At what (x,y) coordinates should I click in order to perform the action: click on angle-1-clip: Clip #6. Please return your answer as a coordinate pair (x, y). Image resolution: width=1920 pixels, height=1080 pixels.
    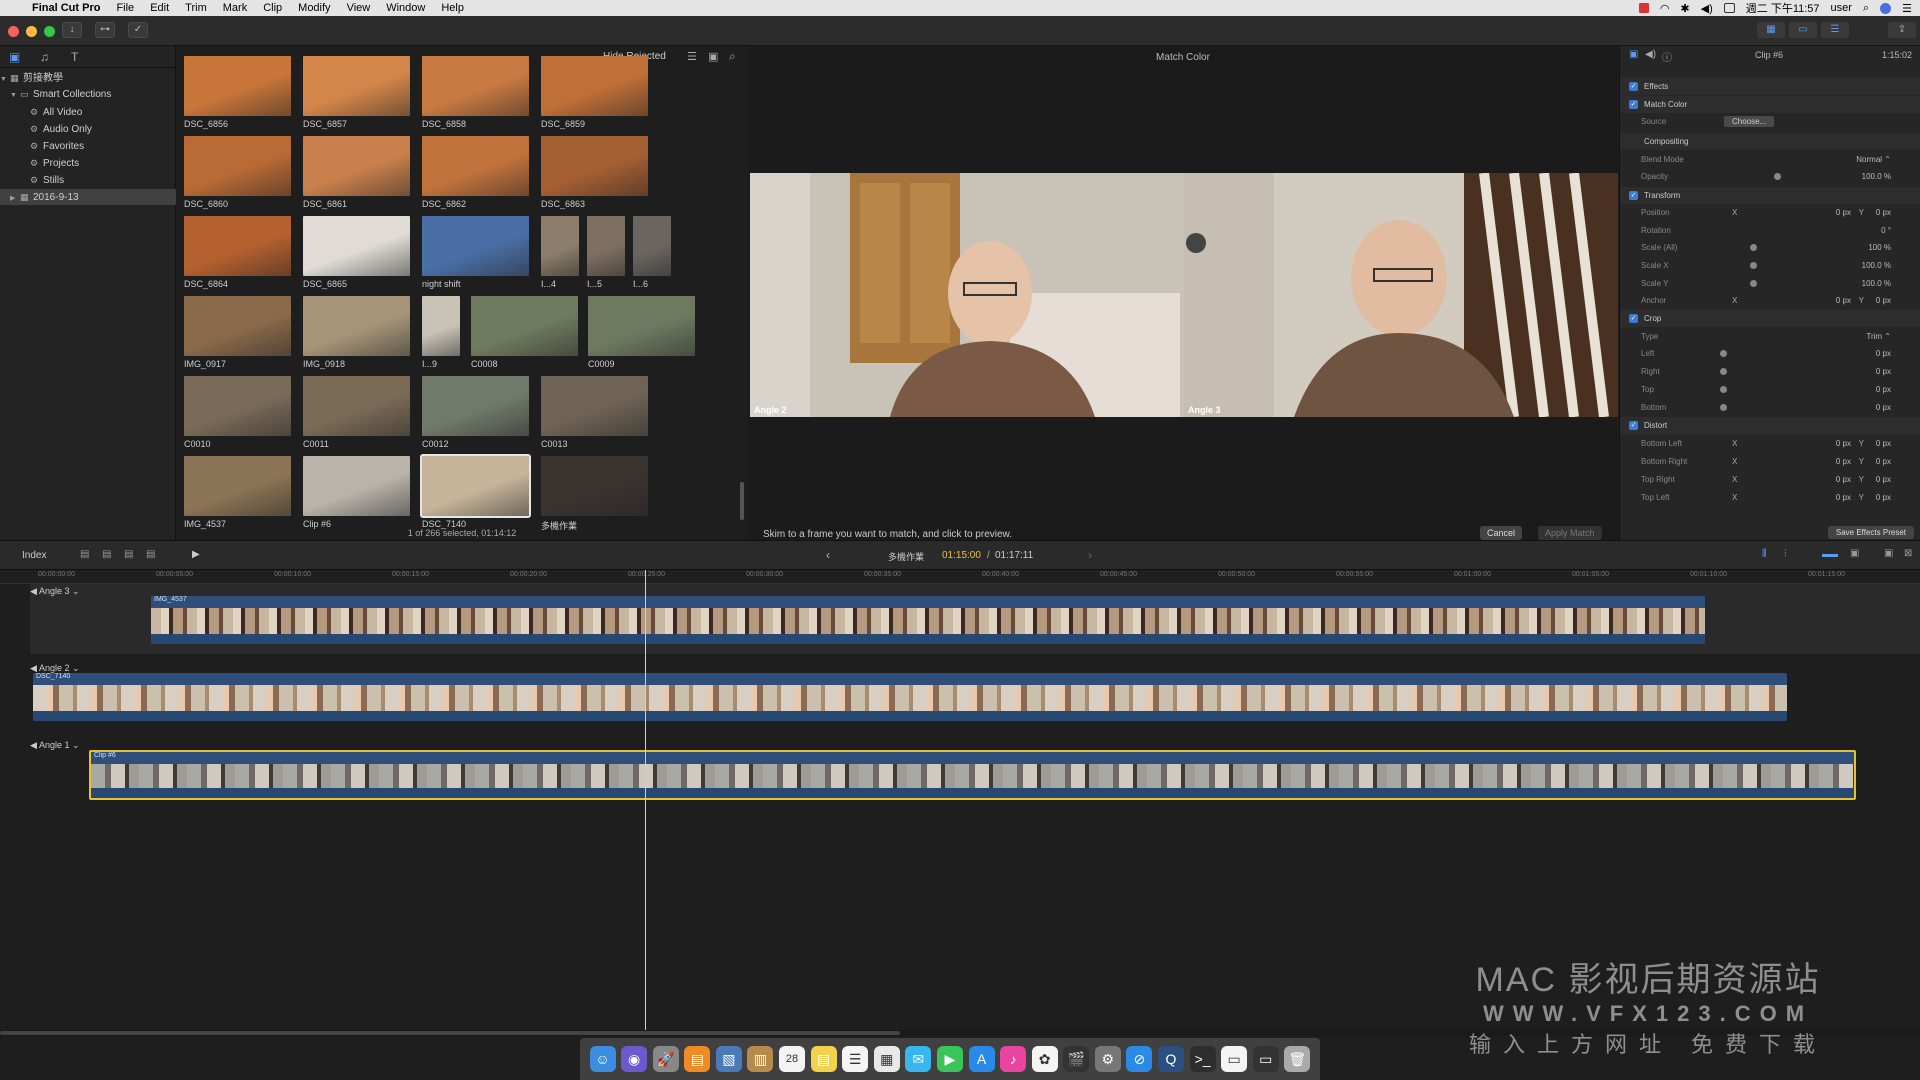
    Looking at the image, I should click on (972, 775).